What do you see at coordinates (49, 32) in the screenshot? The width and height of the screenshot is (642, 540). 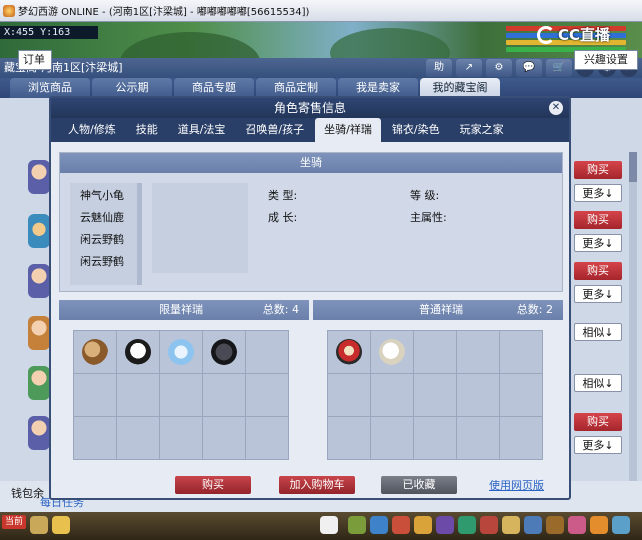 I see `map-coordinates: X:455 Y:163` at bounding box center [49, 32].